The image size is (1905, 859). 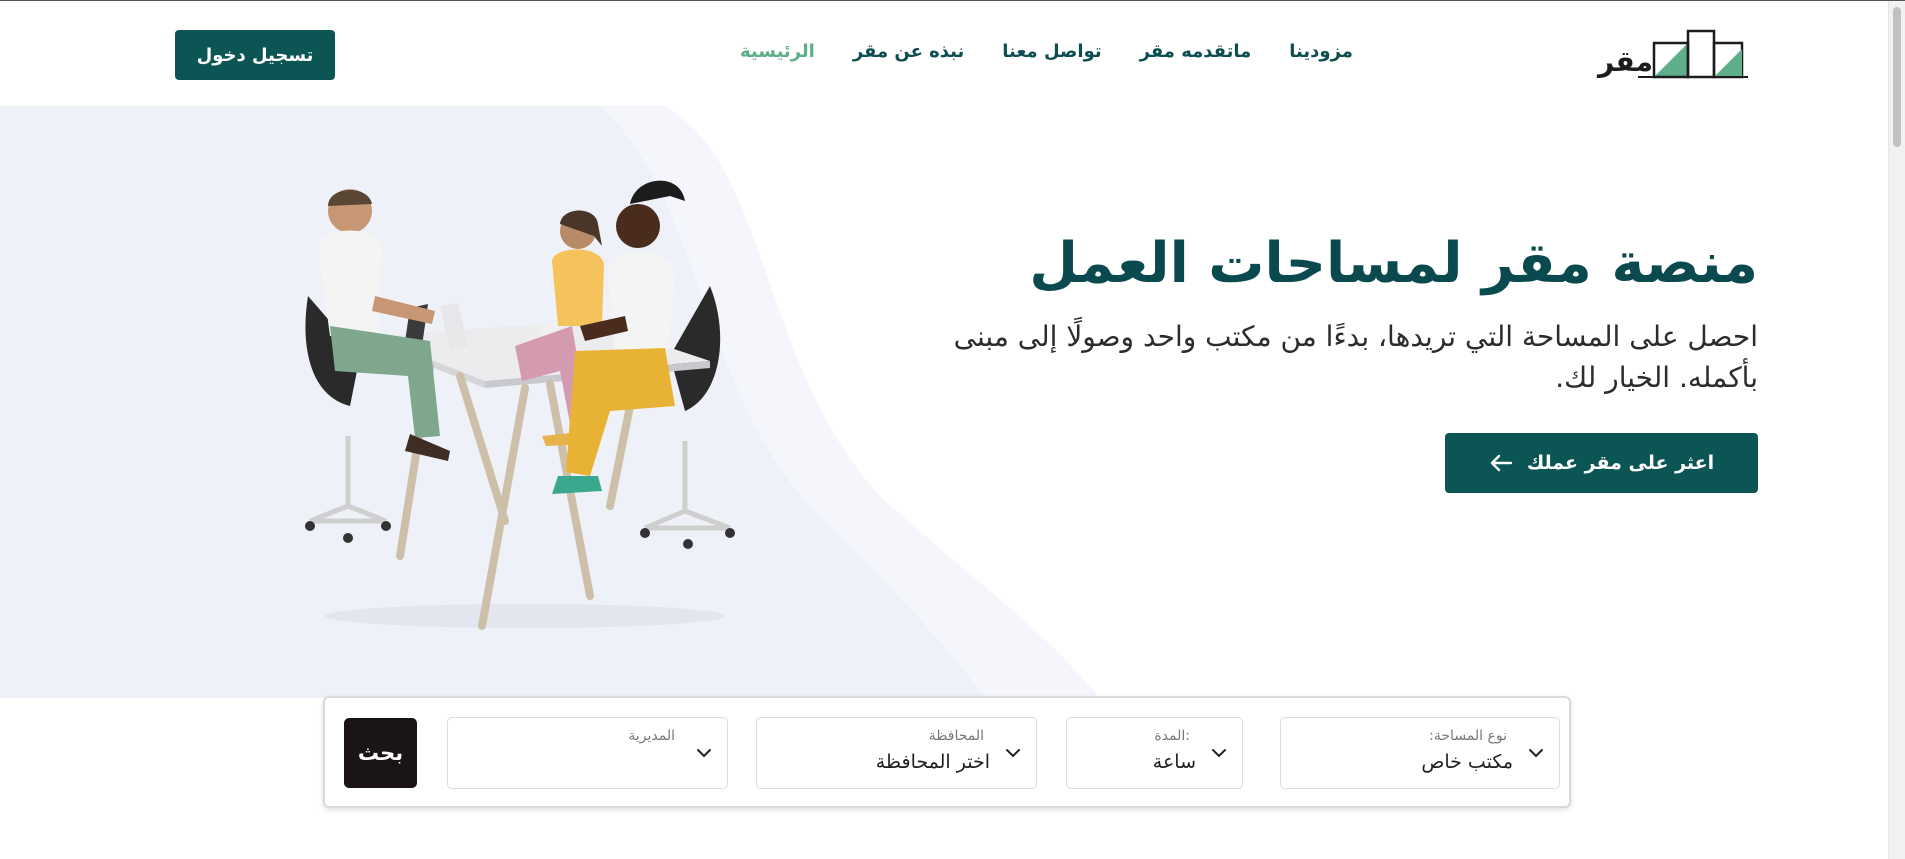 I want to click on arrow-left-icon, so click(x=1501, y=463).